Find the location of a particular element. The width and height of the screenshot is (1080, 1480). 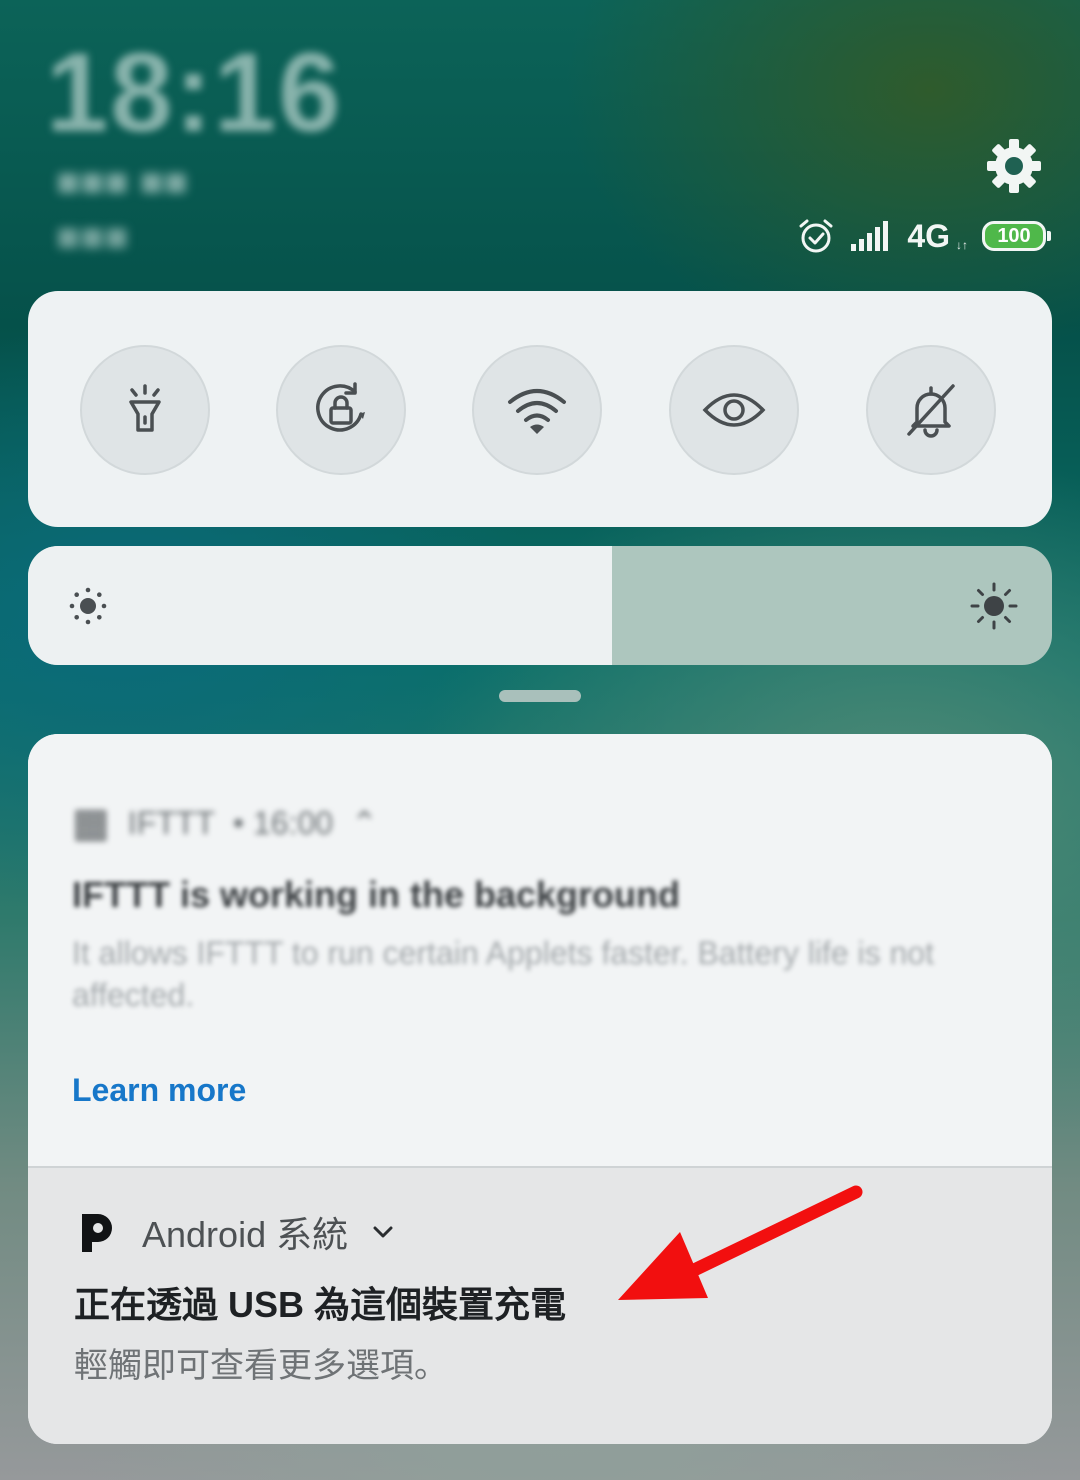

bell-off-icon is located at coordinates (931, 411).